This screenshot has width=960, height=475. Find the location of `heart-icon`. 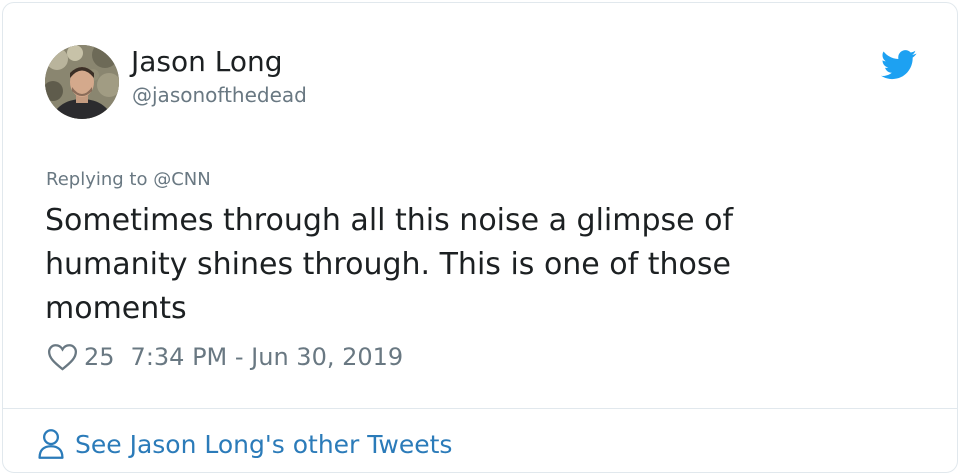

heart-icon is located at coordinates (62, 357).